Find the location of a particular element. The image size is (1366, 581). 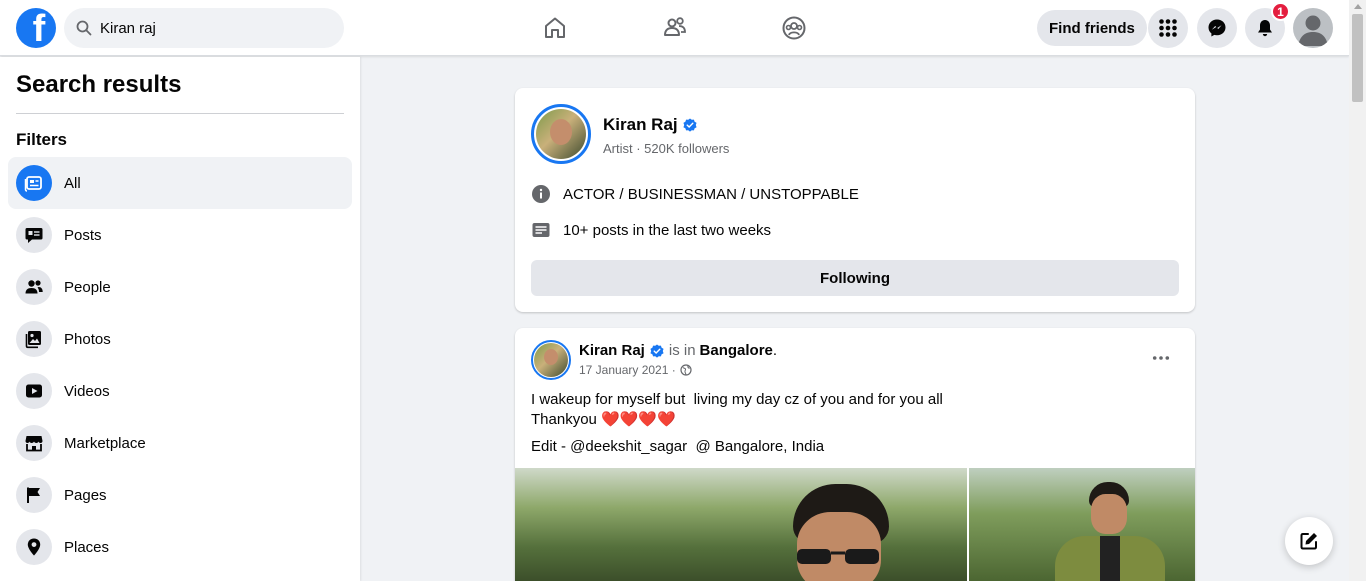

groups-nav-button is located at coordinates (794, 28).